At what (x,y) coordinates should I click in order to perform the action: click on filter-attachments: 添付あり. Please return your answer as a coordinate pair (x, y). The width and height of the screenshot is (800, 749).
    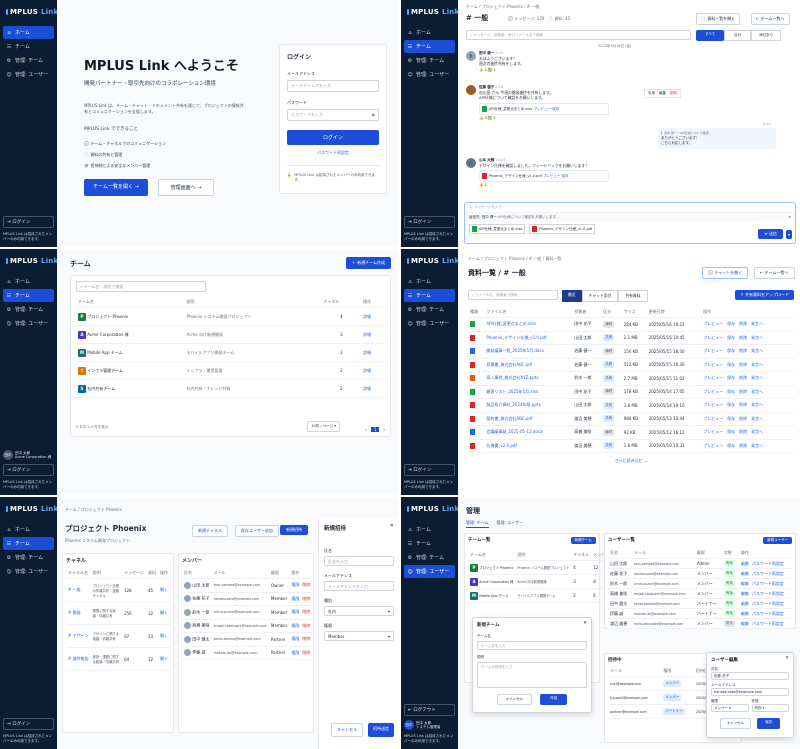
    Looking at the image, I should click on (766, 35).